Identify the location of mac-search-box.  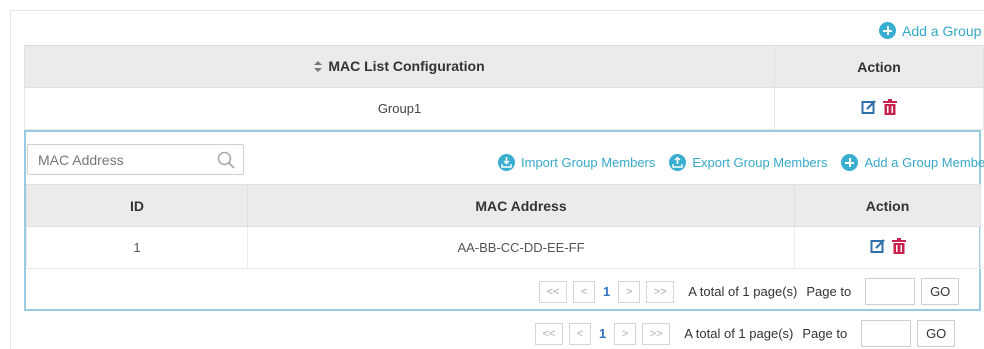
(135, 159).